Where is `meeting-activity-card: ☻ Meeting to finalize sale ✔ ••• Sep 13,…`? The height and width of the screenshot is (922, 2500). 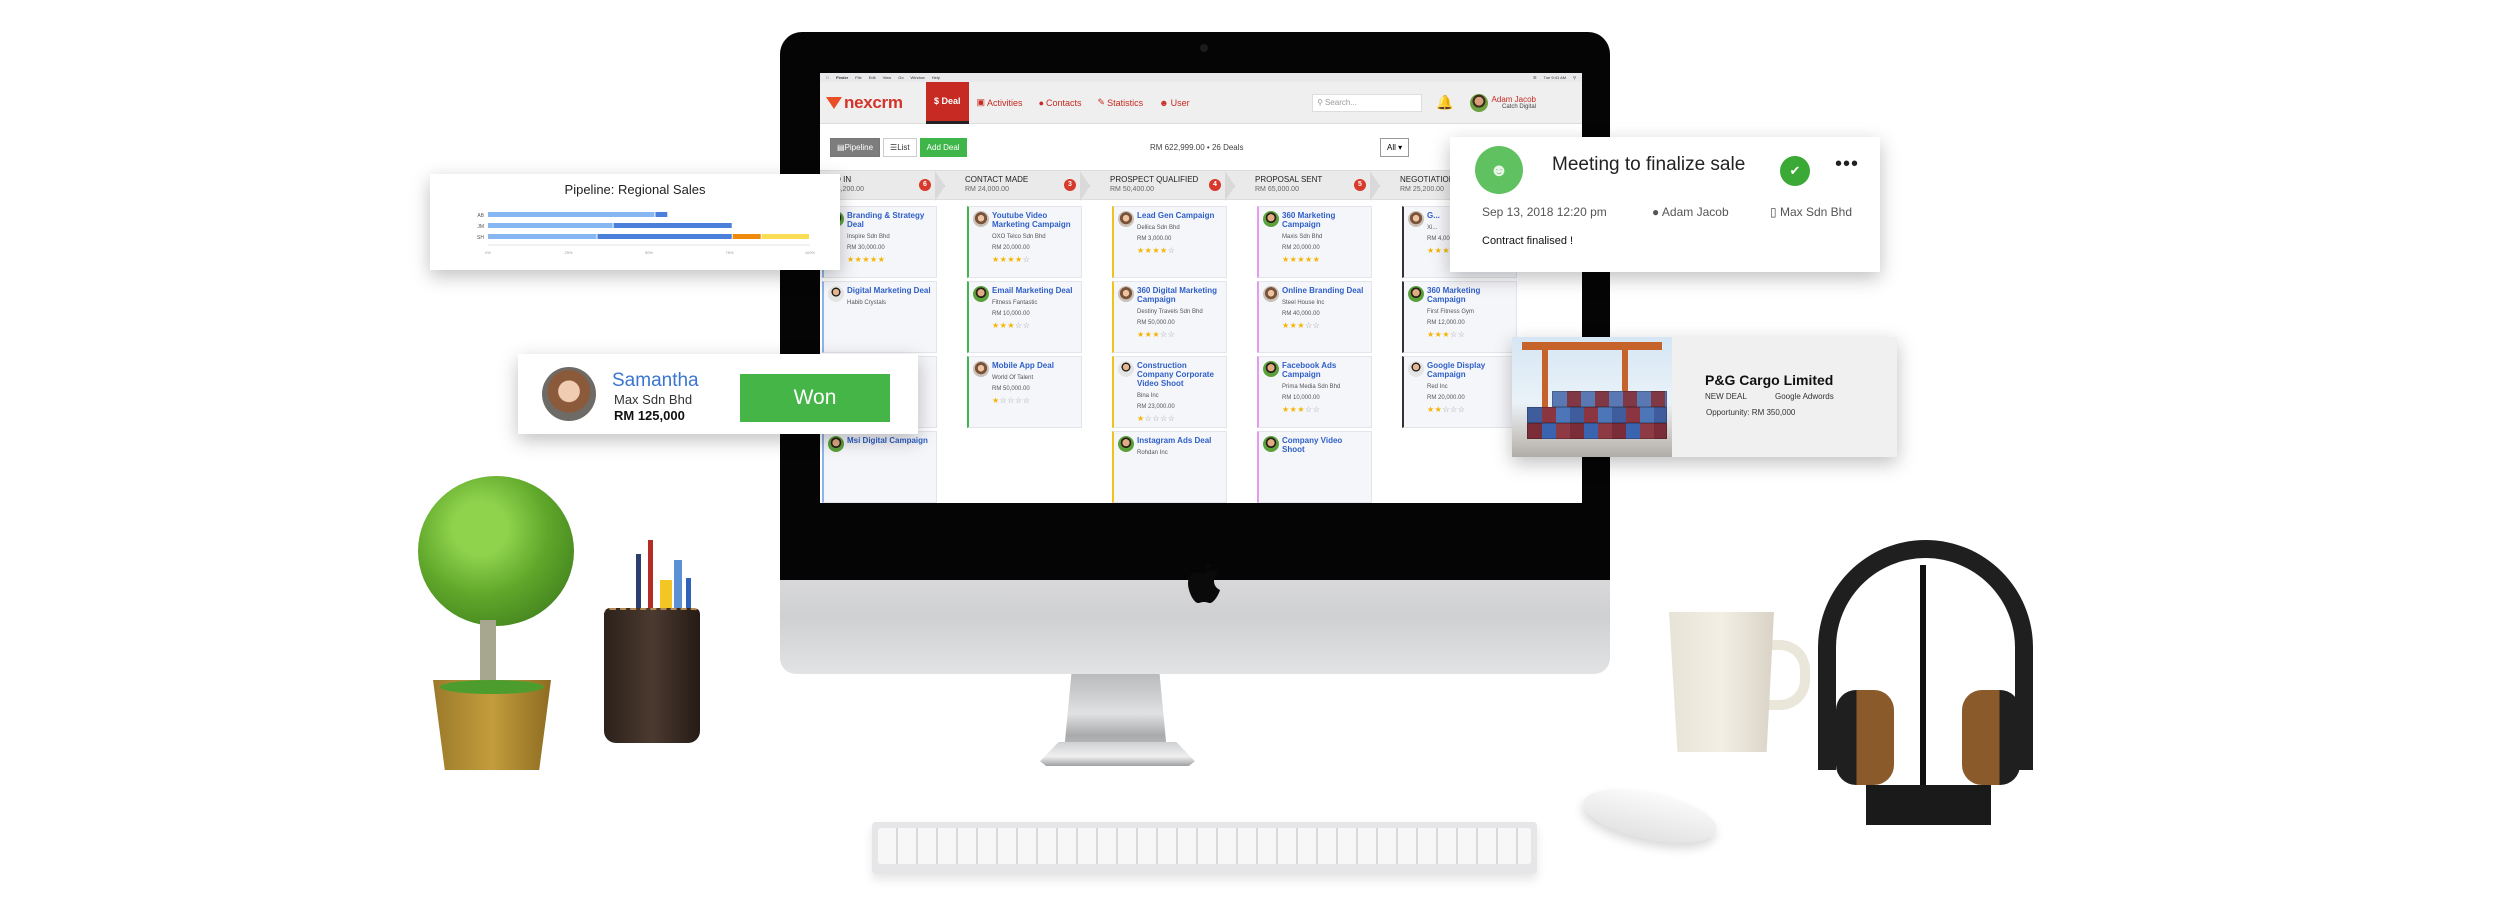 meeting-activity-card: ☻ Meeting to finalize sale ✔ ••• Sep 13,… is located at coordinates (1665, 204).